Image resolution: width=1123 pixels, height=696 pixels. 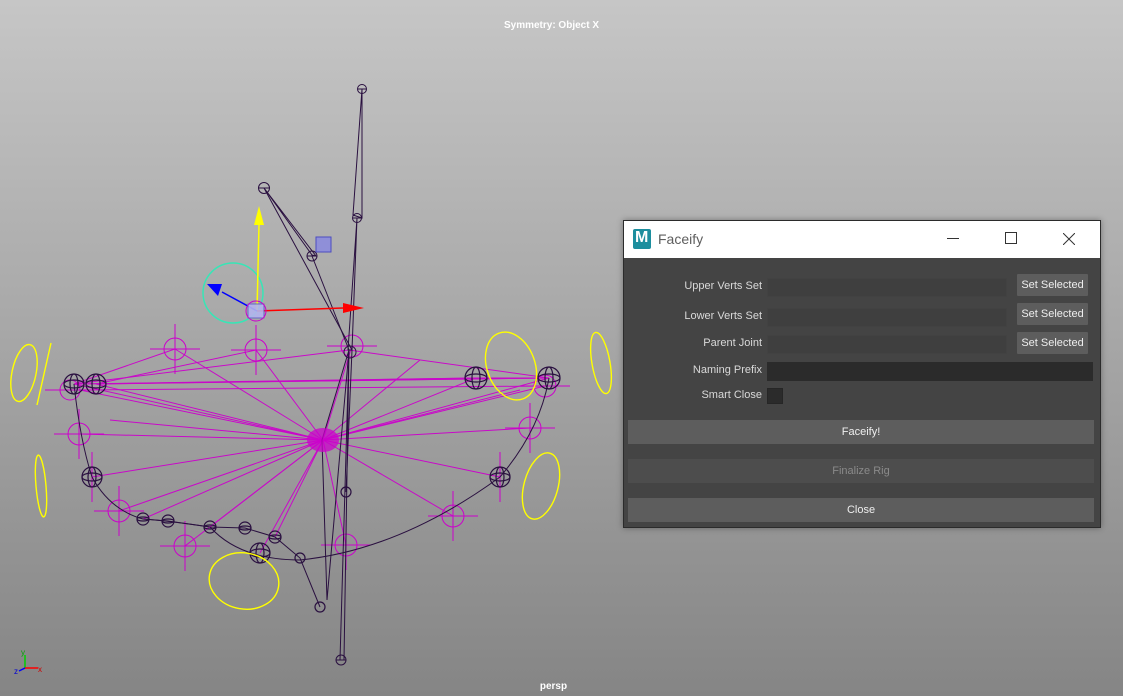 What do you see at coordinates (28, 662) in the screenshot?
I see `axis-triad-icon: y x z` at bounding box center [28, 662].